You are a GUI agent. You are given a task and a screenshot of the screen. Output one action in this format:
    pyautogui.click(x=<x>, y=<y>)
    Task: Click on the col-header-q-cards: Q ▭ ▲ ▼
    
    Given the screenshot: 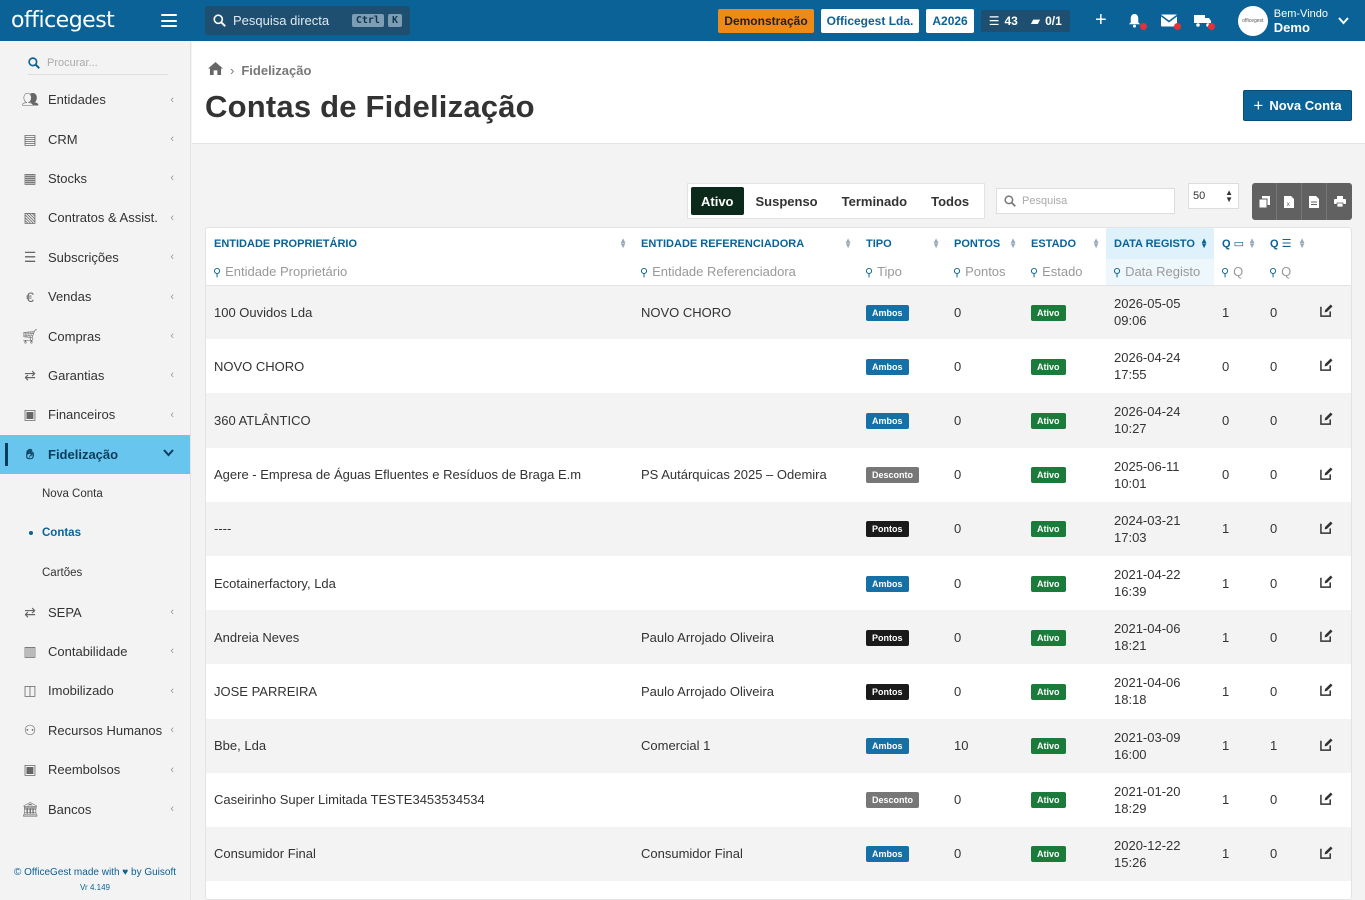 What is the action you would take?
    pyautogui.click(x=1238, y=243)
    